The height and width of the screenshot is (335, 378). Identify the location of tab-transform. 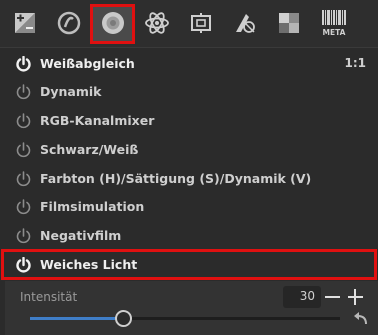
(201, 23).